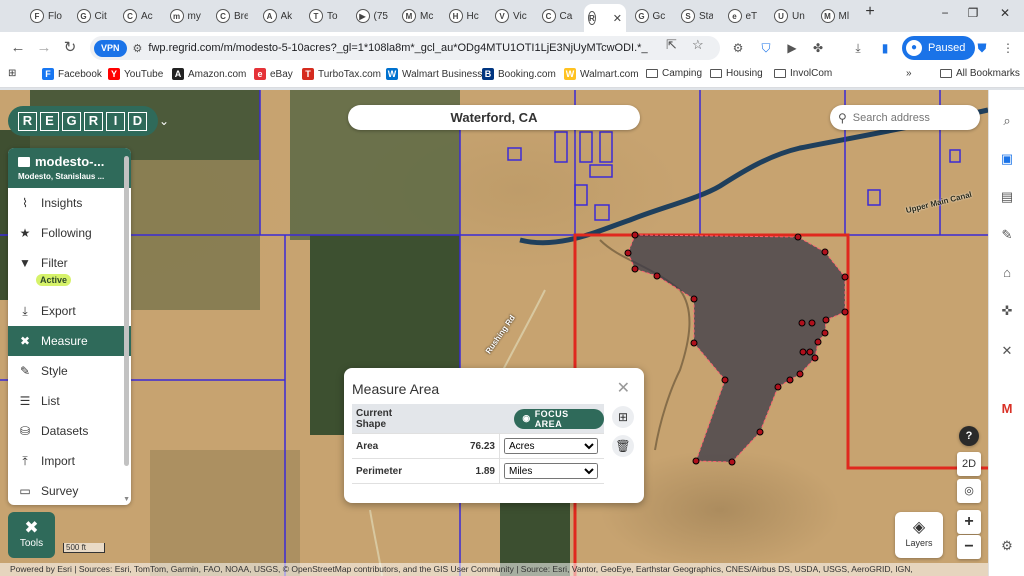  Describe the element at coordinates (341, 74) in the screenshot. I see `bookmark-item: T TurboTax.com` at that location.